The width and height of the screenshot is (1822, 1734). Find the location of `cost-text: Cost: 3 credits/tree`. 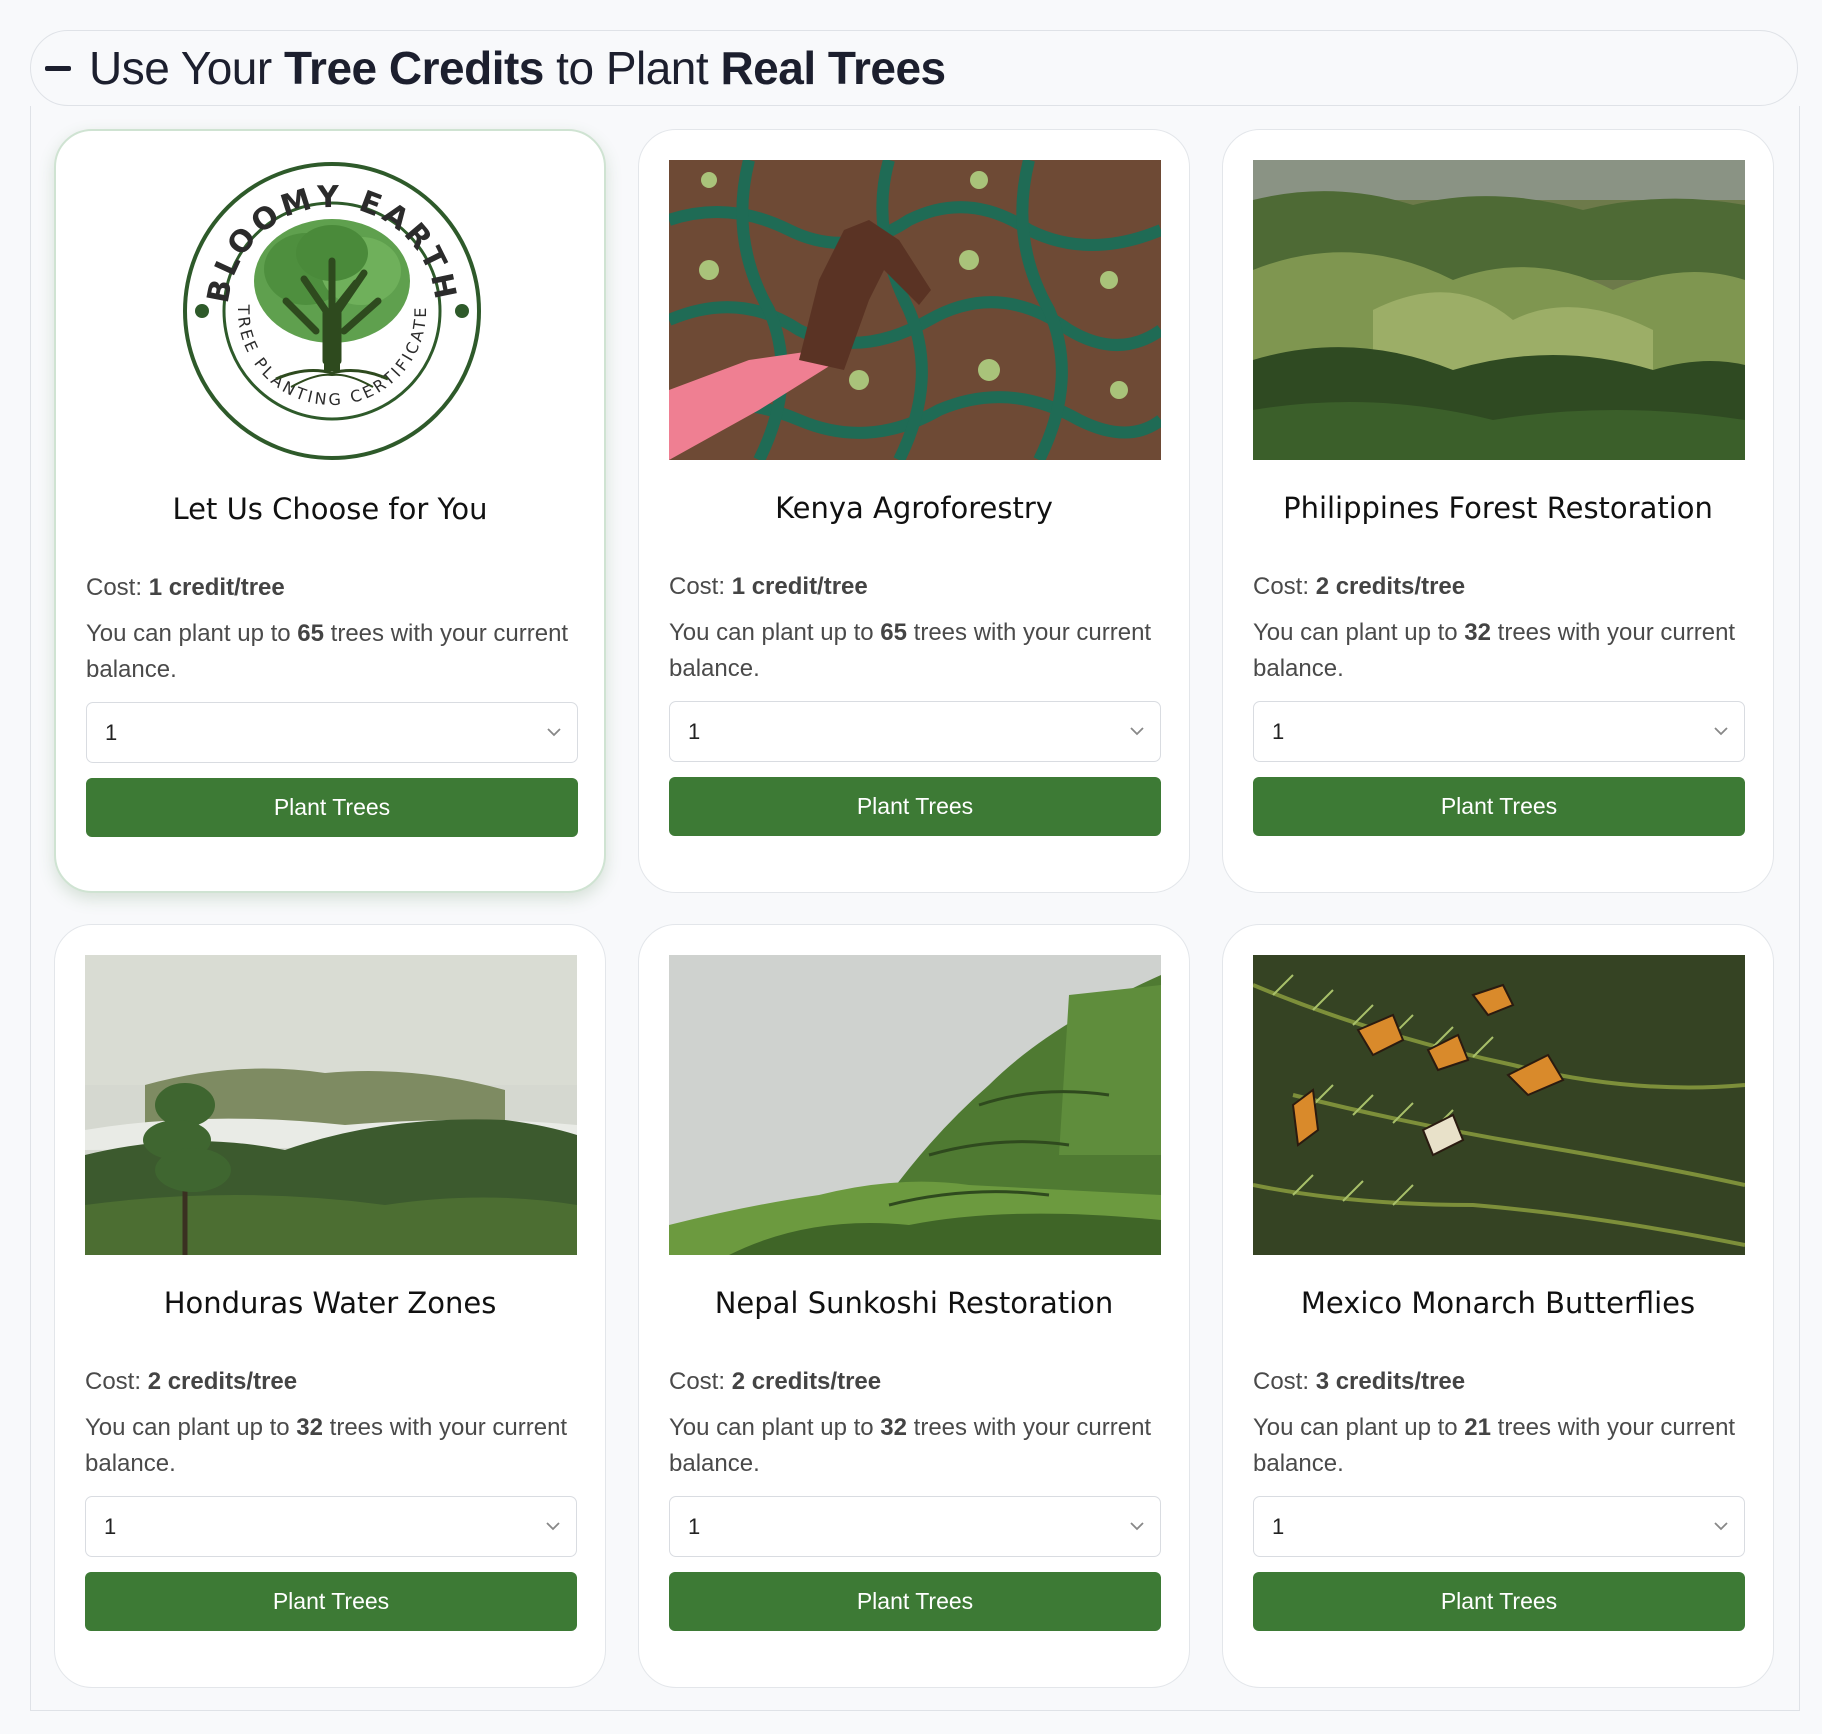

cost-text: Cost: 3 credits/tree is located at coordinates (1359, 1381).